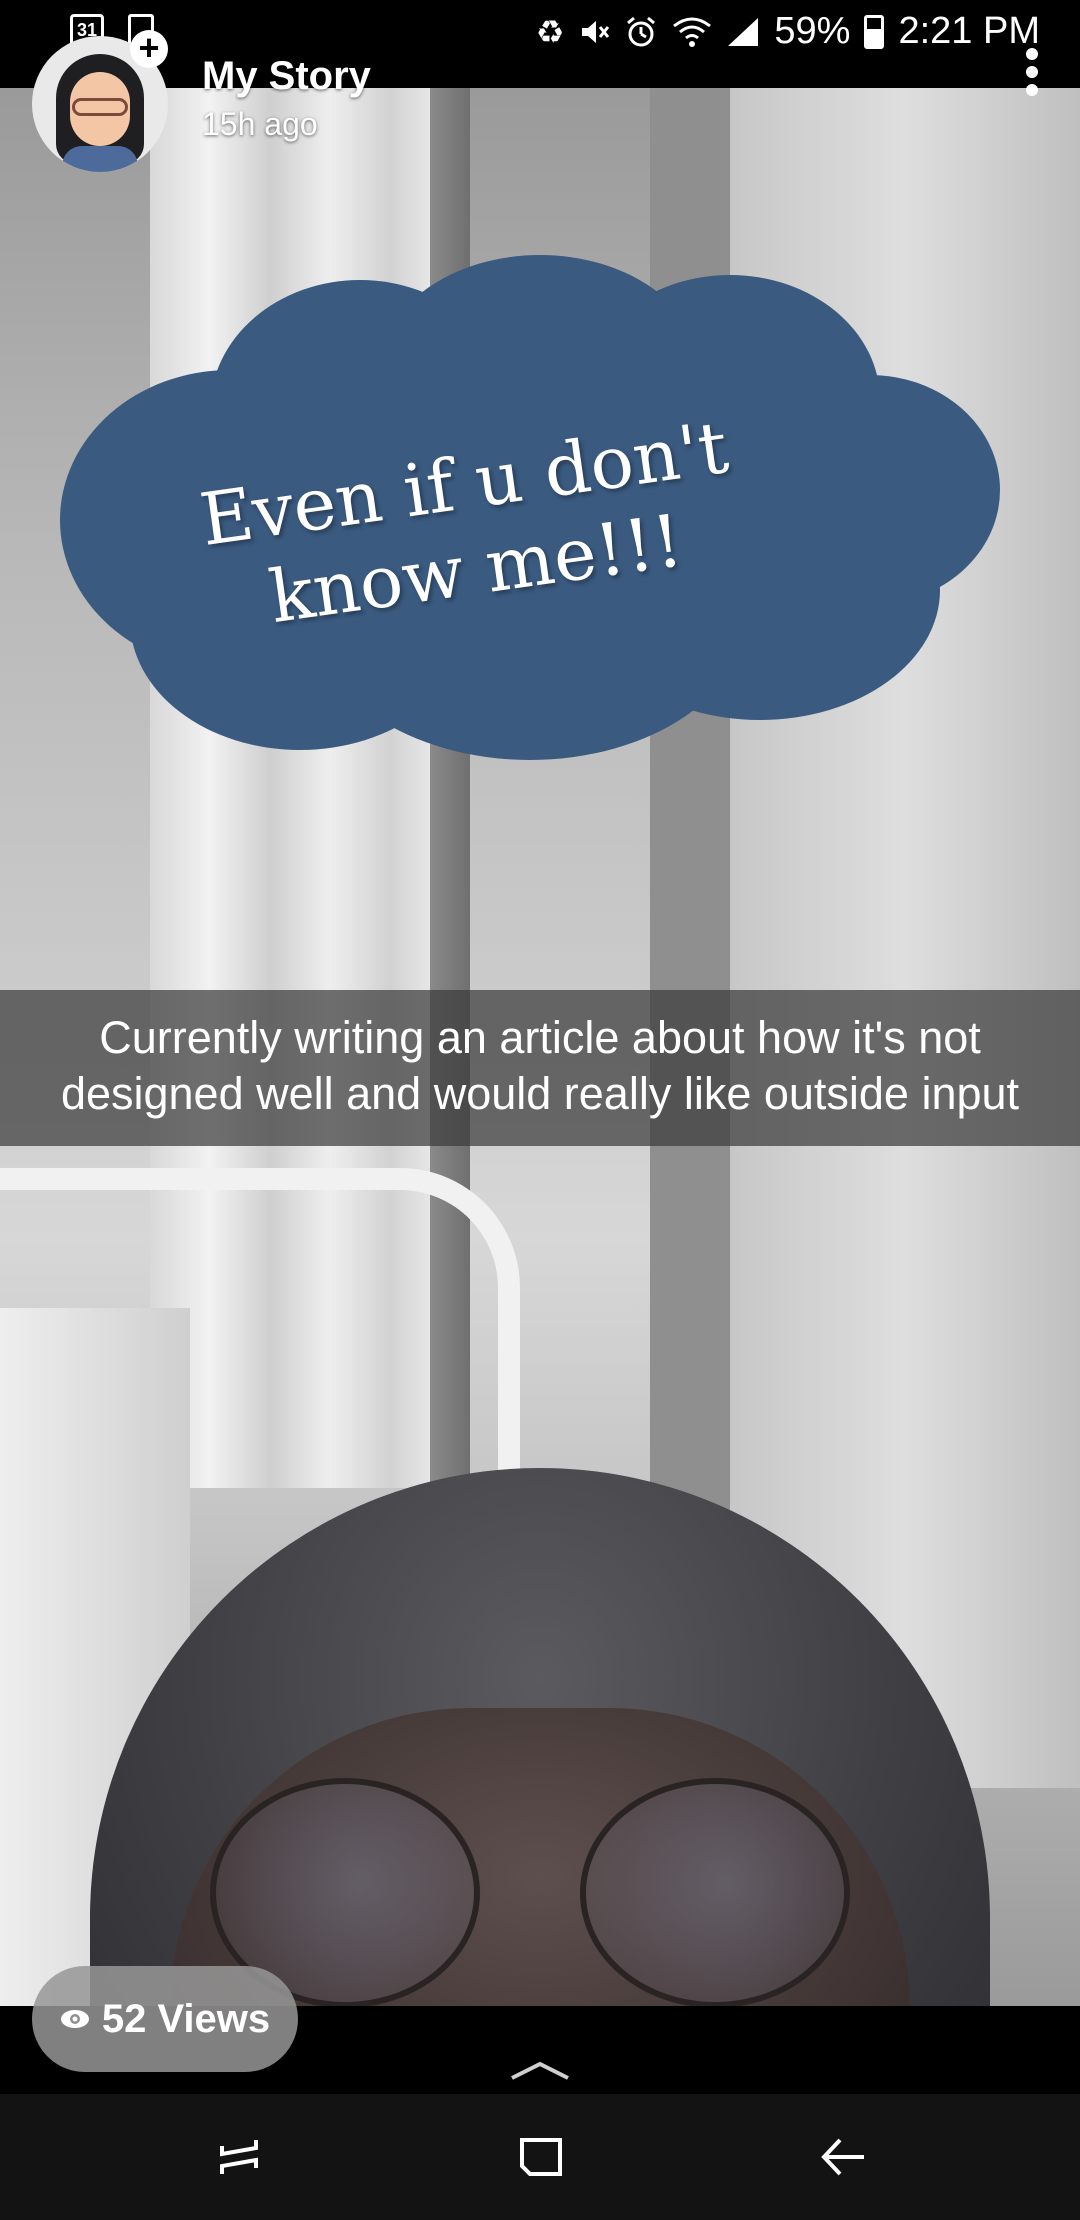 The height and width of the screenshot is (2220, 1080). I want to click on wifi-icon, so click(692, 32).